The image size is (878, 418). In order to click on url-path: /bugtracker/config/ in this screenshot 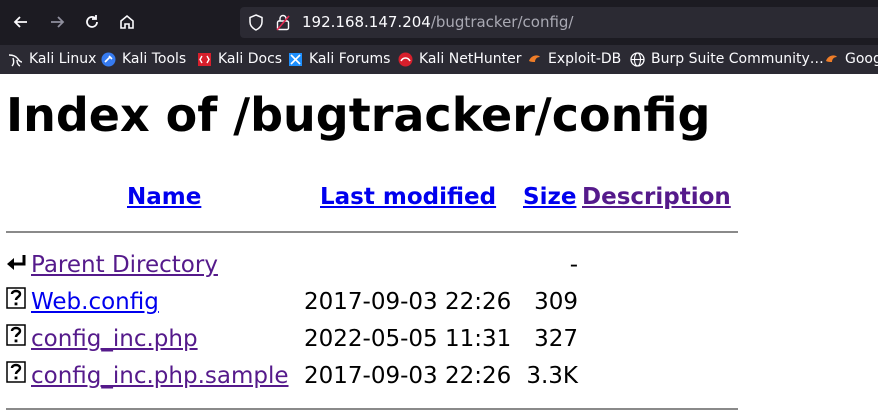, I will do `click(502, 22)`.